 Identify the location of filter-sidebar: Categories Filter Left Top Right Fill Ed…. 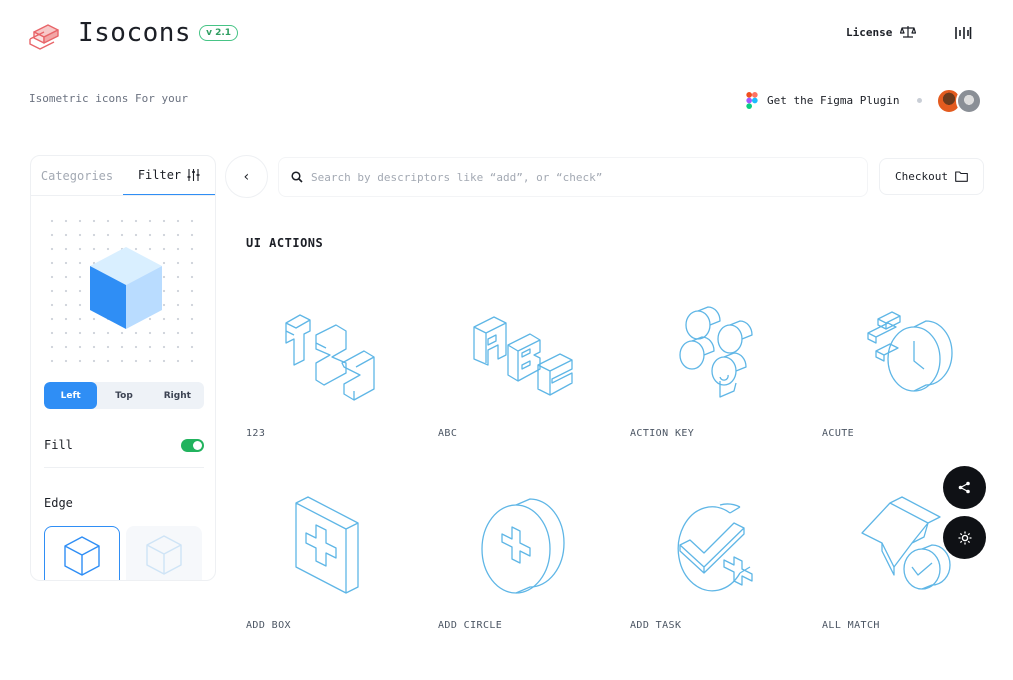
(123, 368).